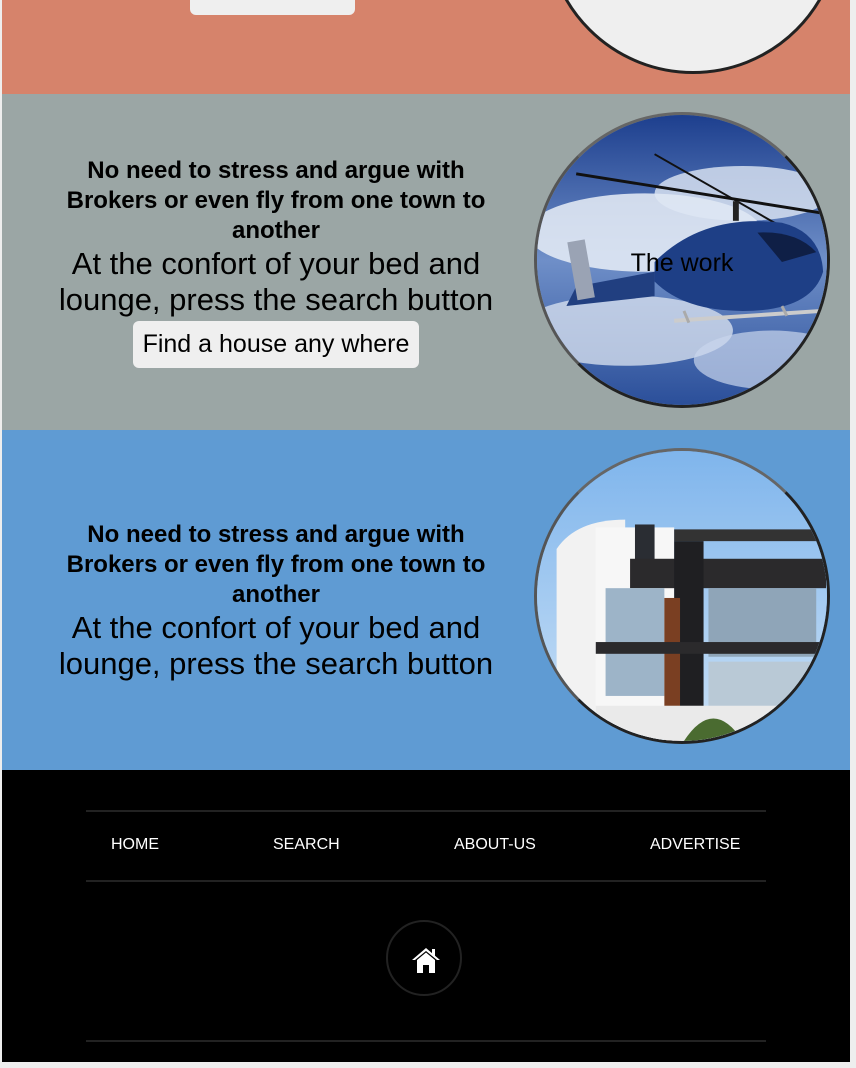 This screenshot has height=1068, width=856. Describe the element at coordinates (695, 845) in the screenshot. I see `nav-advertise-link: ADVERTISE` at that location.